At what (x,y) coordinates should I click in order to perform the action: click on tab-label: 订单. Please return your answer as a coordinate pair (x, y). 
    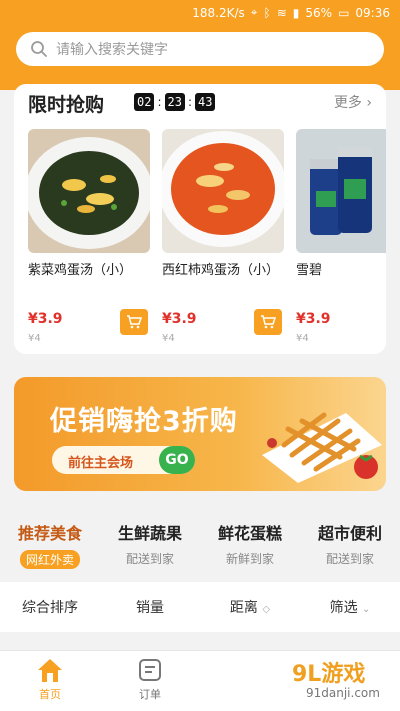
    Looking at the image, I should click on (150, 694).